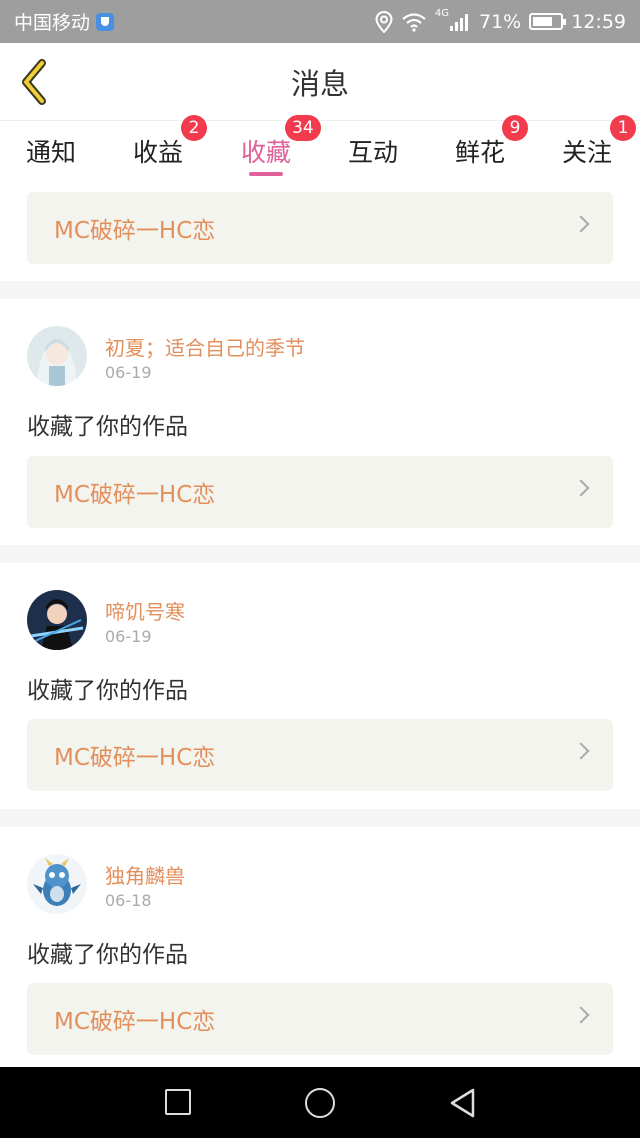  What do you see at coordinates (414, 22) in the screenshot?
I see `wifi-icon` at bounding box center [414, 22].